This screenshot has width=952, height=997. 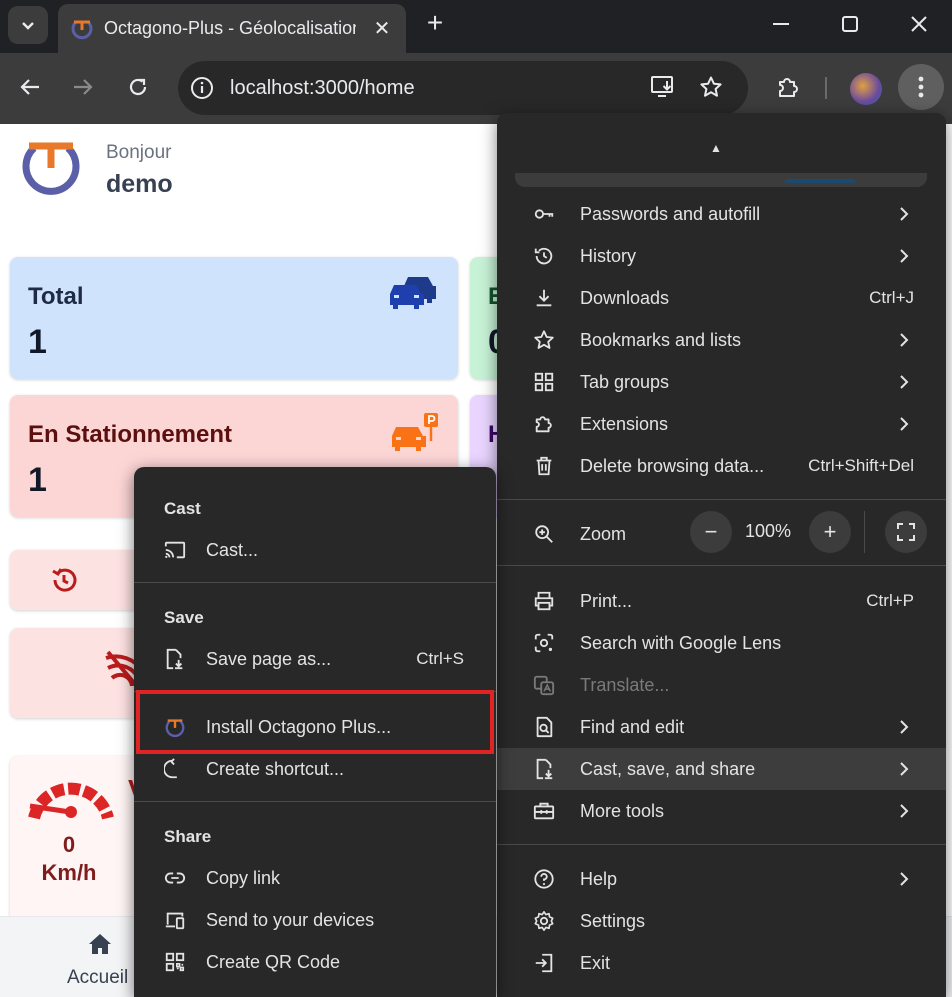 I want to click on menu-item-delete-data: Delete browsing data... Ctrl+Shift+Del, so click(x=721, y=466).